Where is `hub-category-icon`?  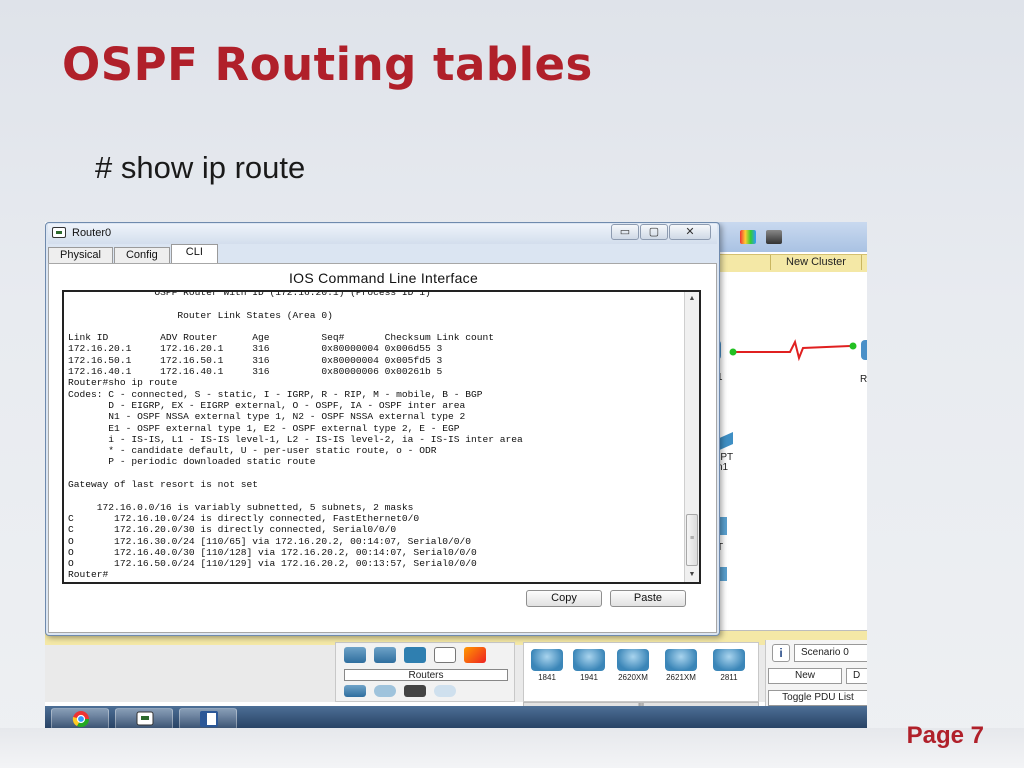 hub-category-icon is located at coordinates (415, 655).